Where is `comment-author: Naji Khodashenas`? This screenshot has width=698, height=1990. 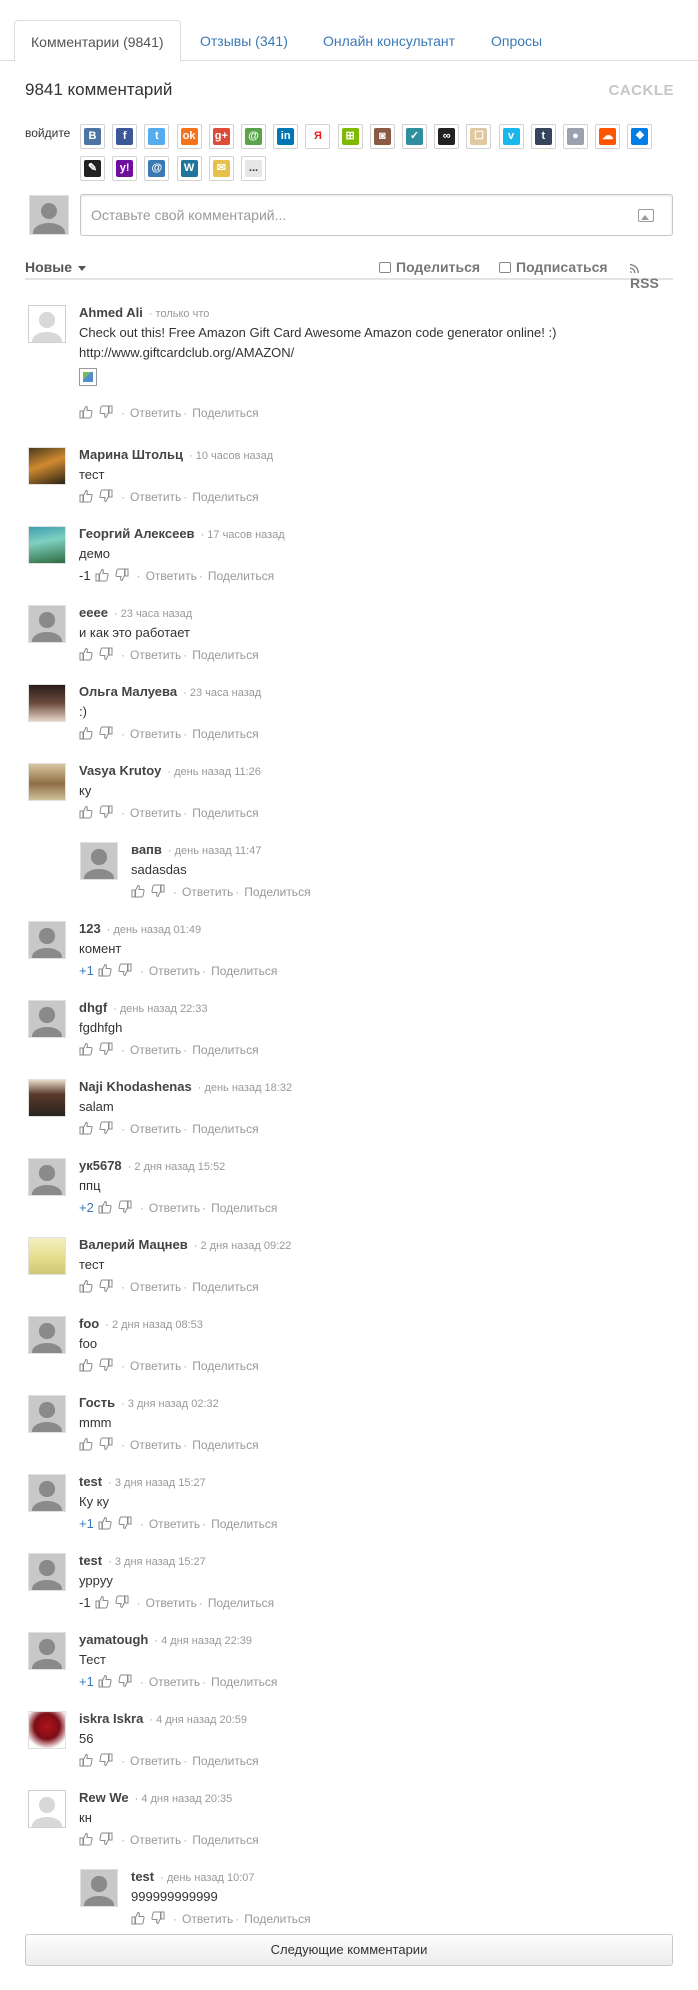 comment-author: Naji Khodashenas is located at coordinates (135, 1086).